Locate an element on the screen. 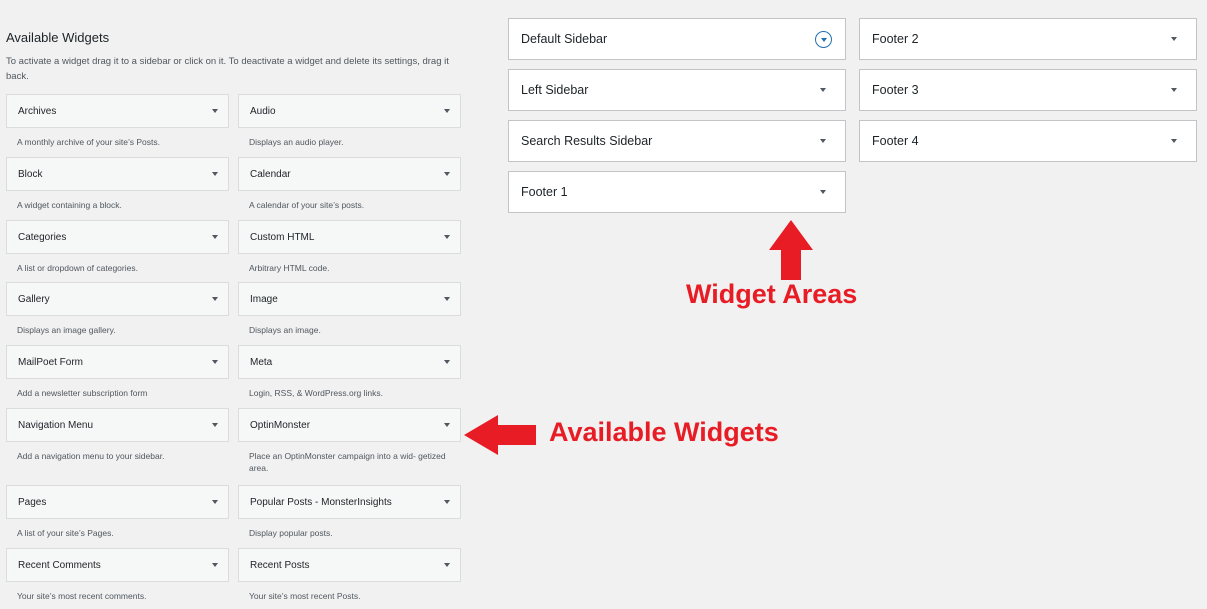 The width and height of the screenshot is (1207, 609). widget-area-default-sidebar: Default Sidebar is located at coordinates (677, 39).